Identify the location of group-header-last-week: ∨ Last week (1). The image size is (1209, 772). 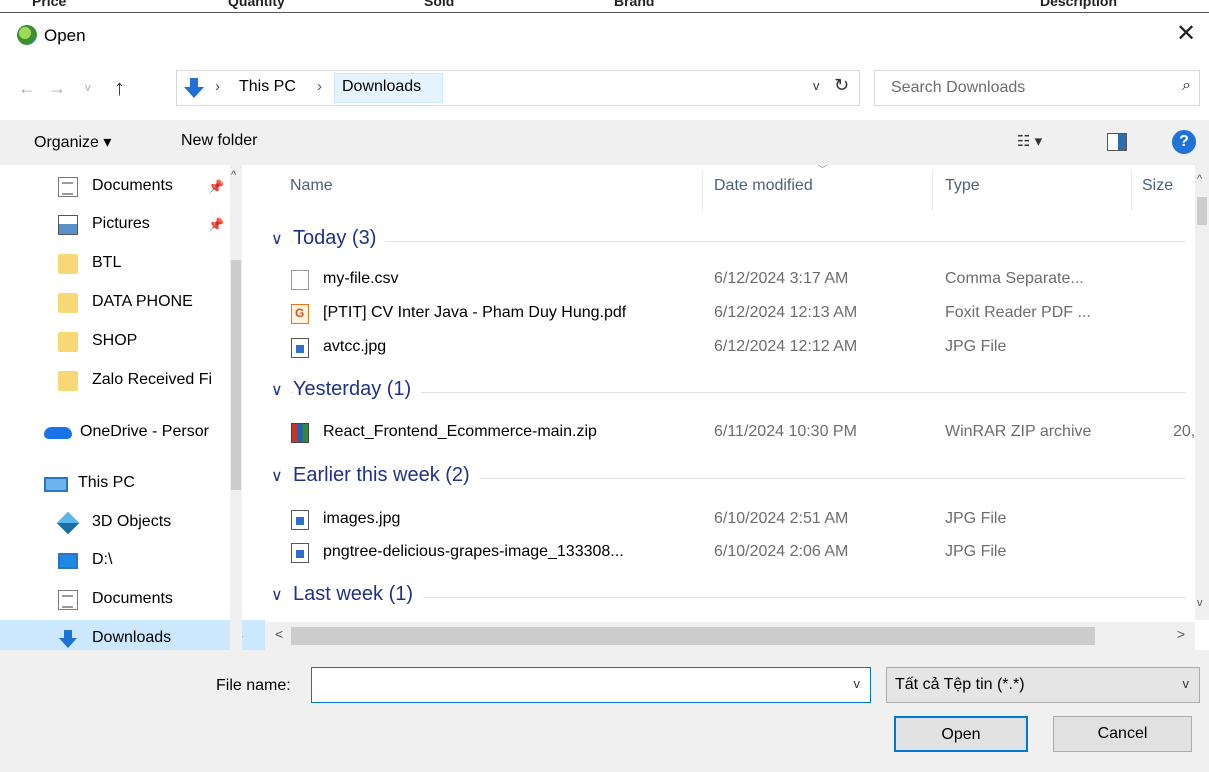
(728, 598).